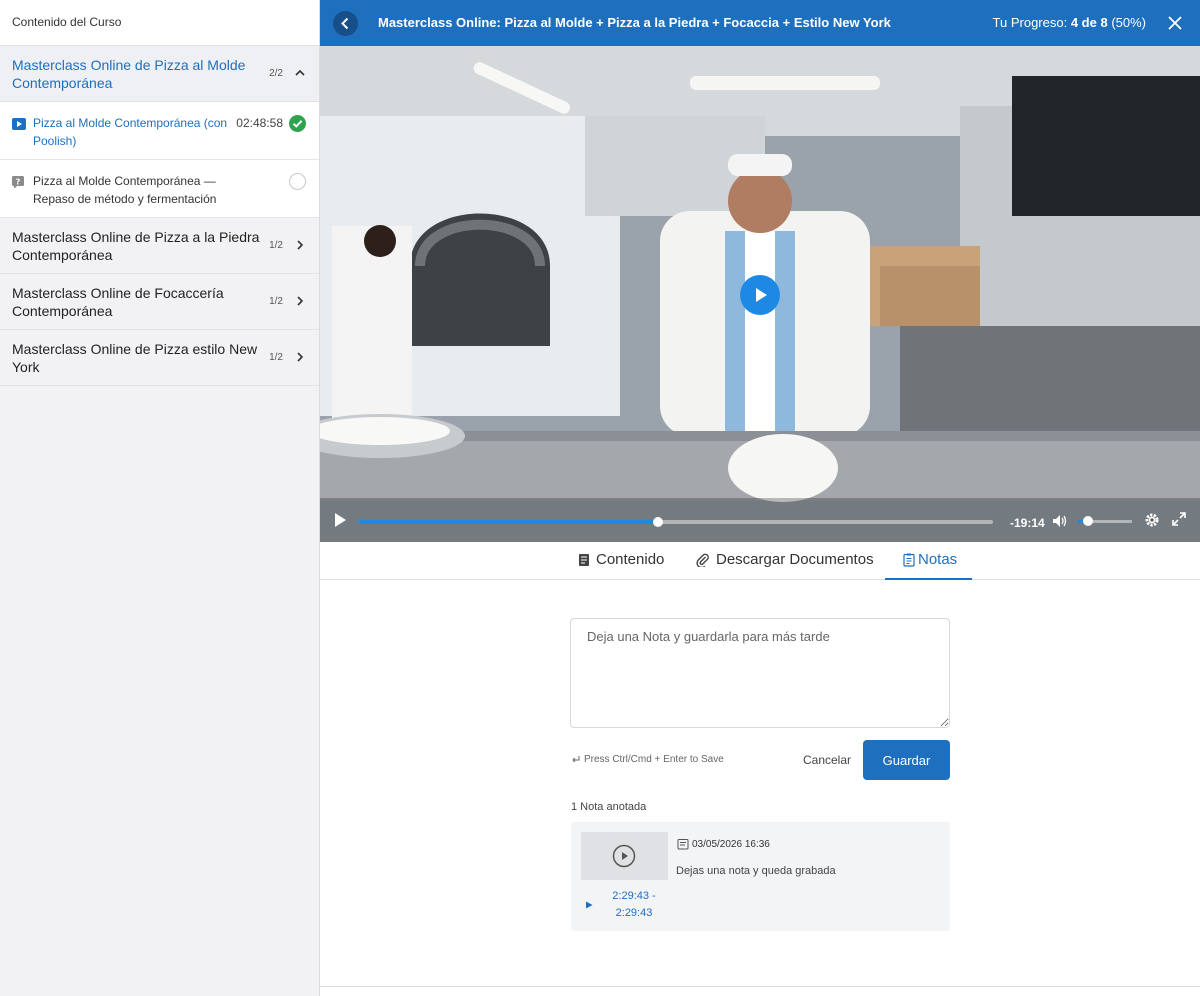 Image resolution: width=1200 pixels, height=996 pixels. What do you see at coordinates (1027, 523) in the screenshot?
I see `time-remaining: -19:14` at bounding box center [1027, 523].